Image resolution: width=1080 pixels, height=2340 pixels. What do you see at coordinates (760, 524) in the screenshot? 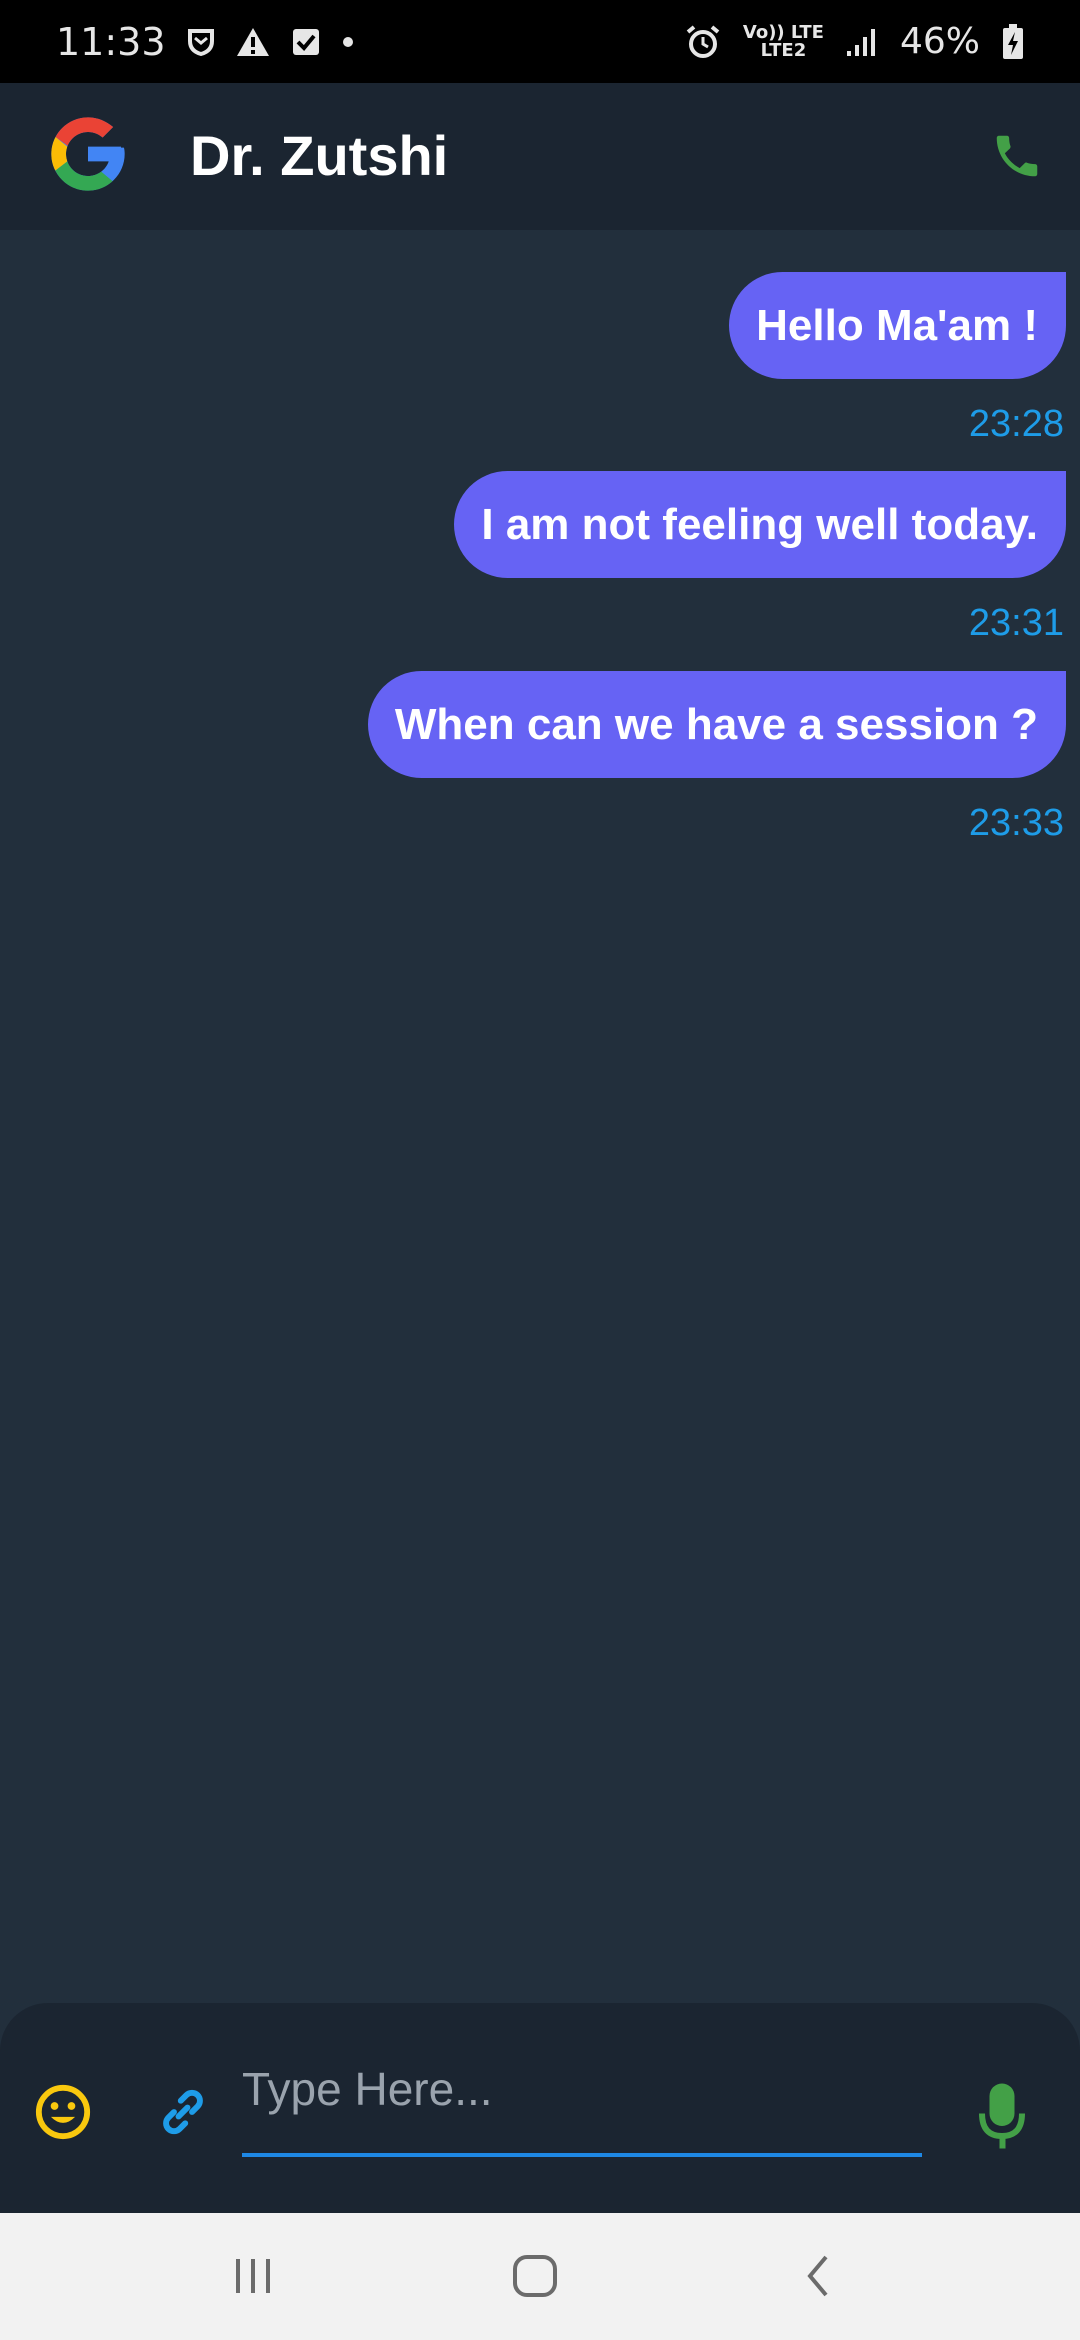
I see `message-bubble: I am not feeling well today.` at bounding box center [760, 524].